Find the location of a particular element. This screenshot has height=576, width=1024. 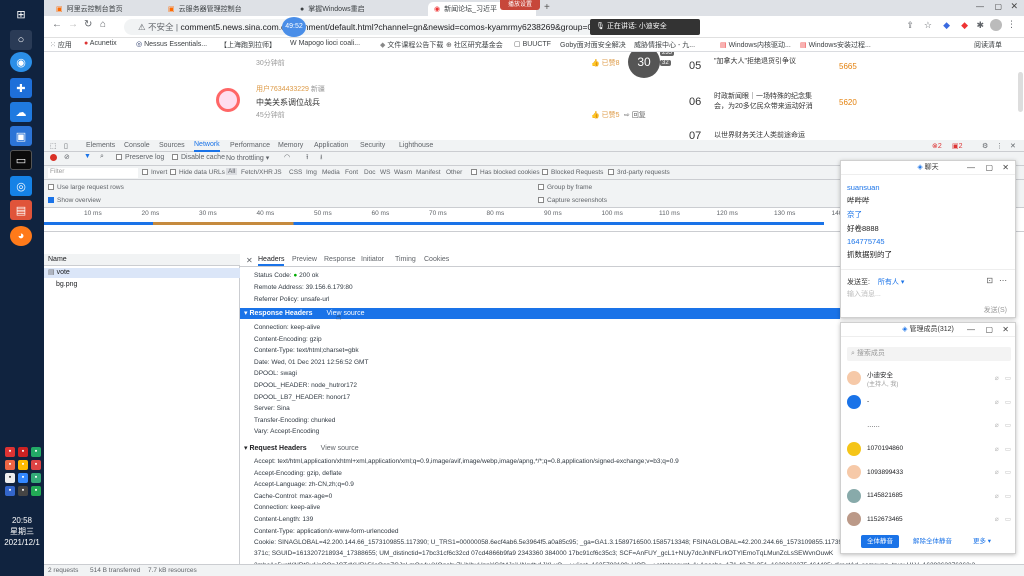

import-icon: ⭱ is located at coordinates (307, 158).